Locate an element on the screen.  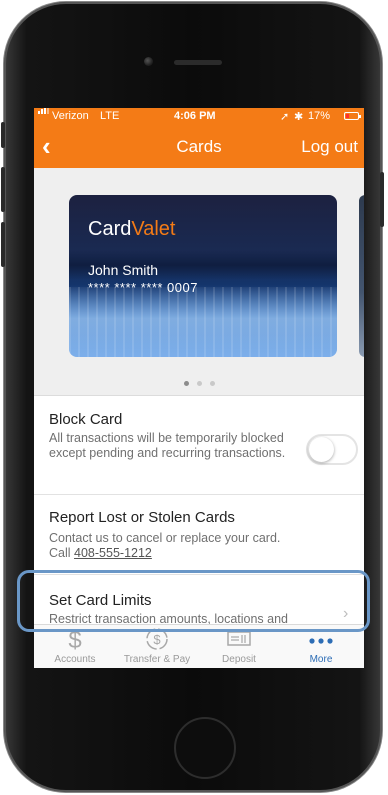
call-line: Call 408-555-1212 is located at coordinates (100, 553).